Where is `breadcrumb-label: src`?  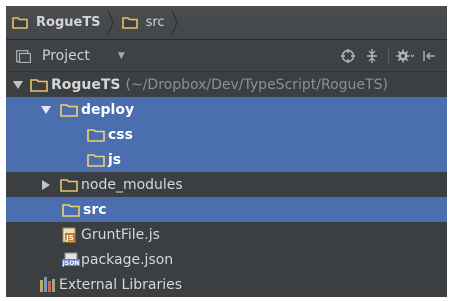 breadcrumb-label: src is located at coordinates (155, 22).